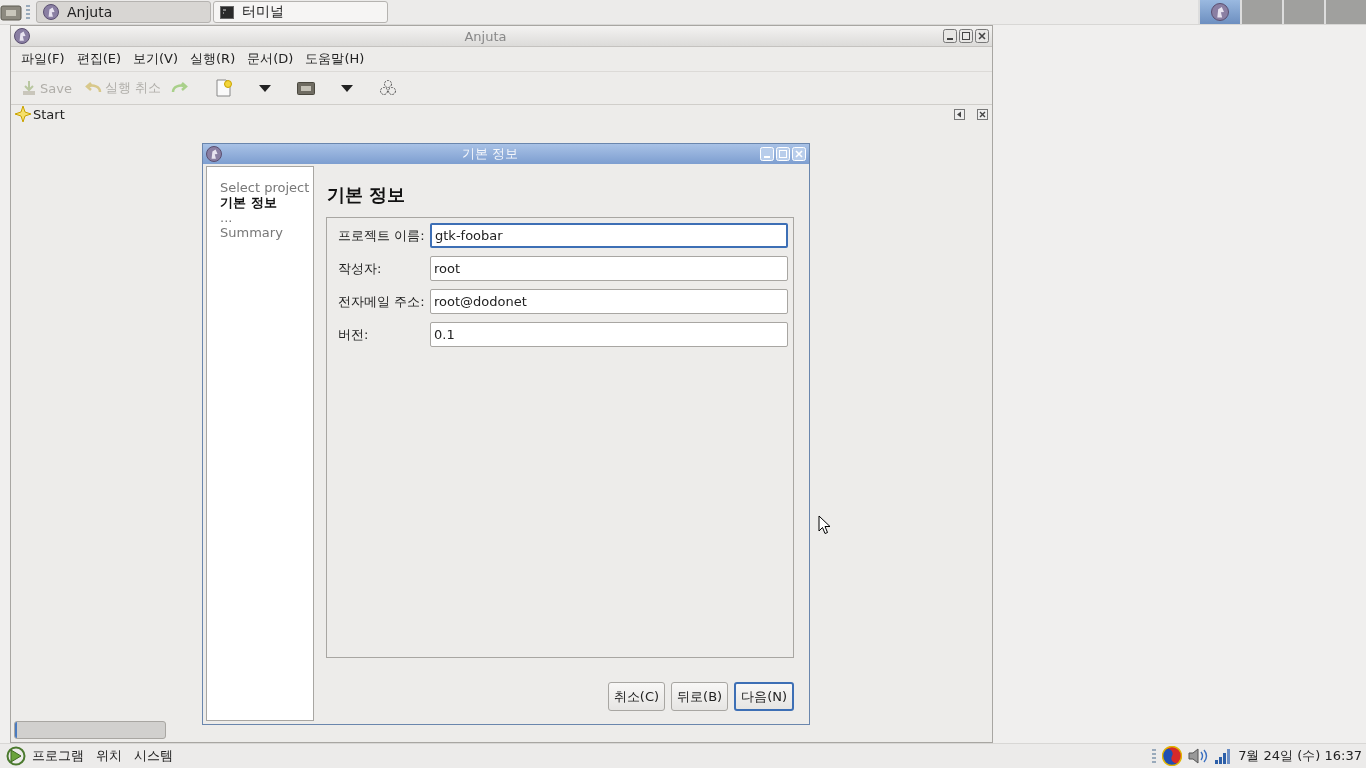  What do you see at coordinates (1172, 756) in the screenshot?
I see `taegeuk-icon` at bounding box center [1172, 756].